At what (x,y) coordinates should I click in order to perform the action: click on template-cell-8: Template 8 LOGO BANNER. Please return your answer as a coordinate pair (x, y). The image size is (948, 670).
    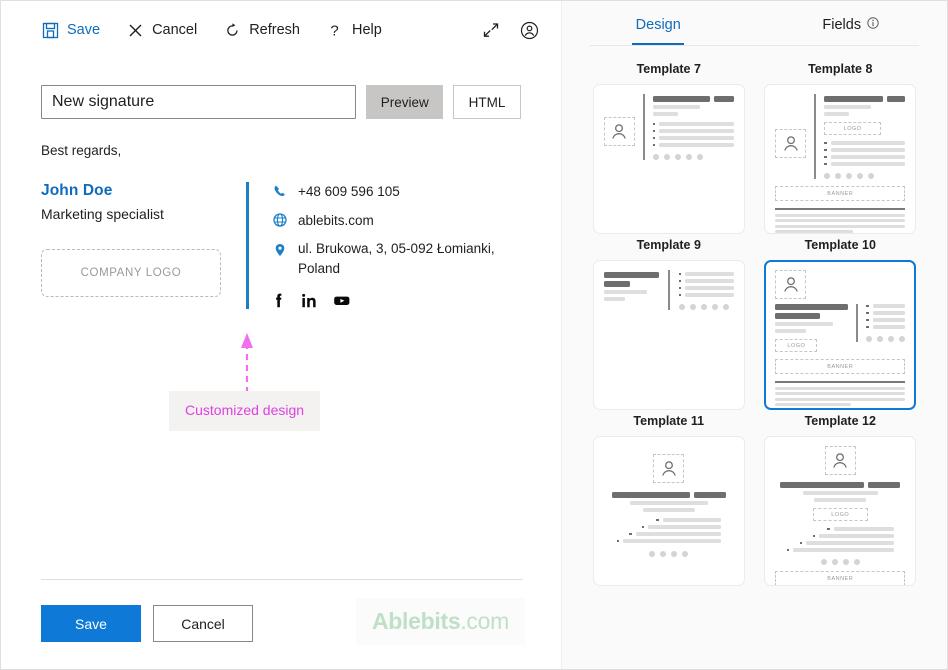
    Looking at the image, I should click on (841, 148).